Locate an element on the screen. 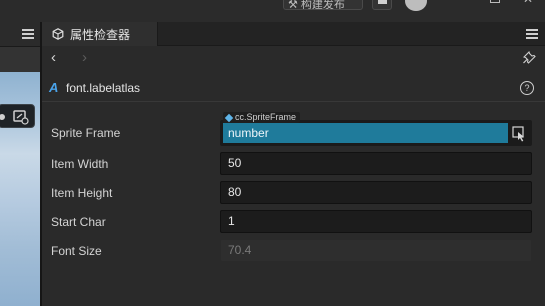  scene-panel is located at coordinates (20, 164).